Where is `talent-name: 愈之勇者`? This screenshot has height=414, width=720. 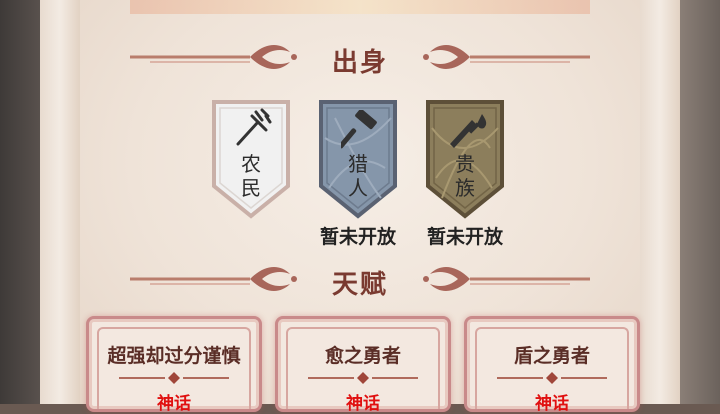 talent-name: 愈之勇者 is located at coordinates (362, 356).